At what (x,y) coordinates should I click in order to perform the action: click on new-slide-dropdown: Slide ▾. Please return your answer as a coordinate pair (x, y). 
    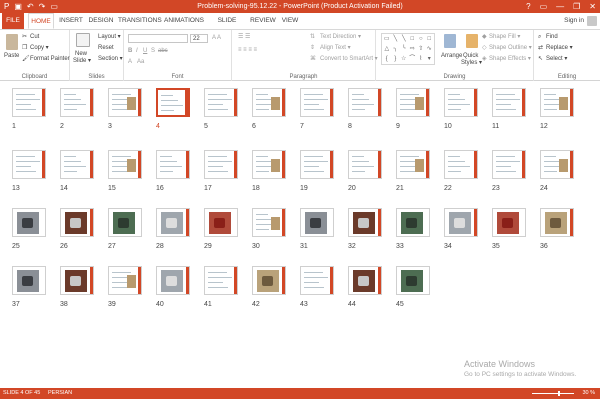
    Looking at the image, I should click on (82, 61).